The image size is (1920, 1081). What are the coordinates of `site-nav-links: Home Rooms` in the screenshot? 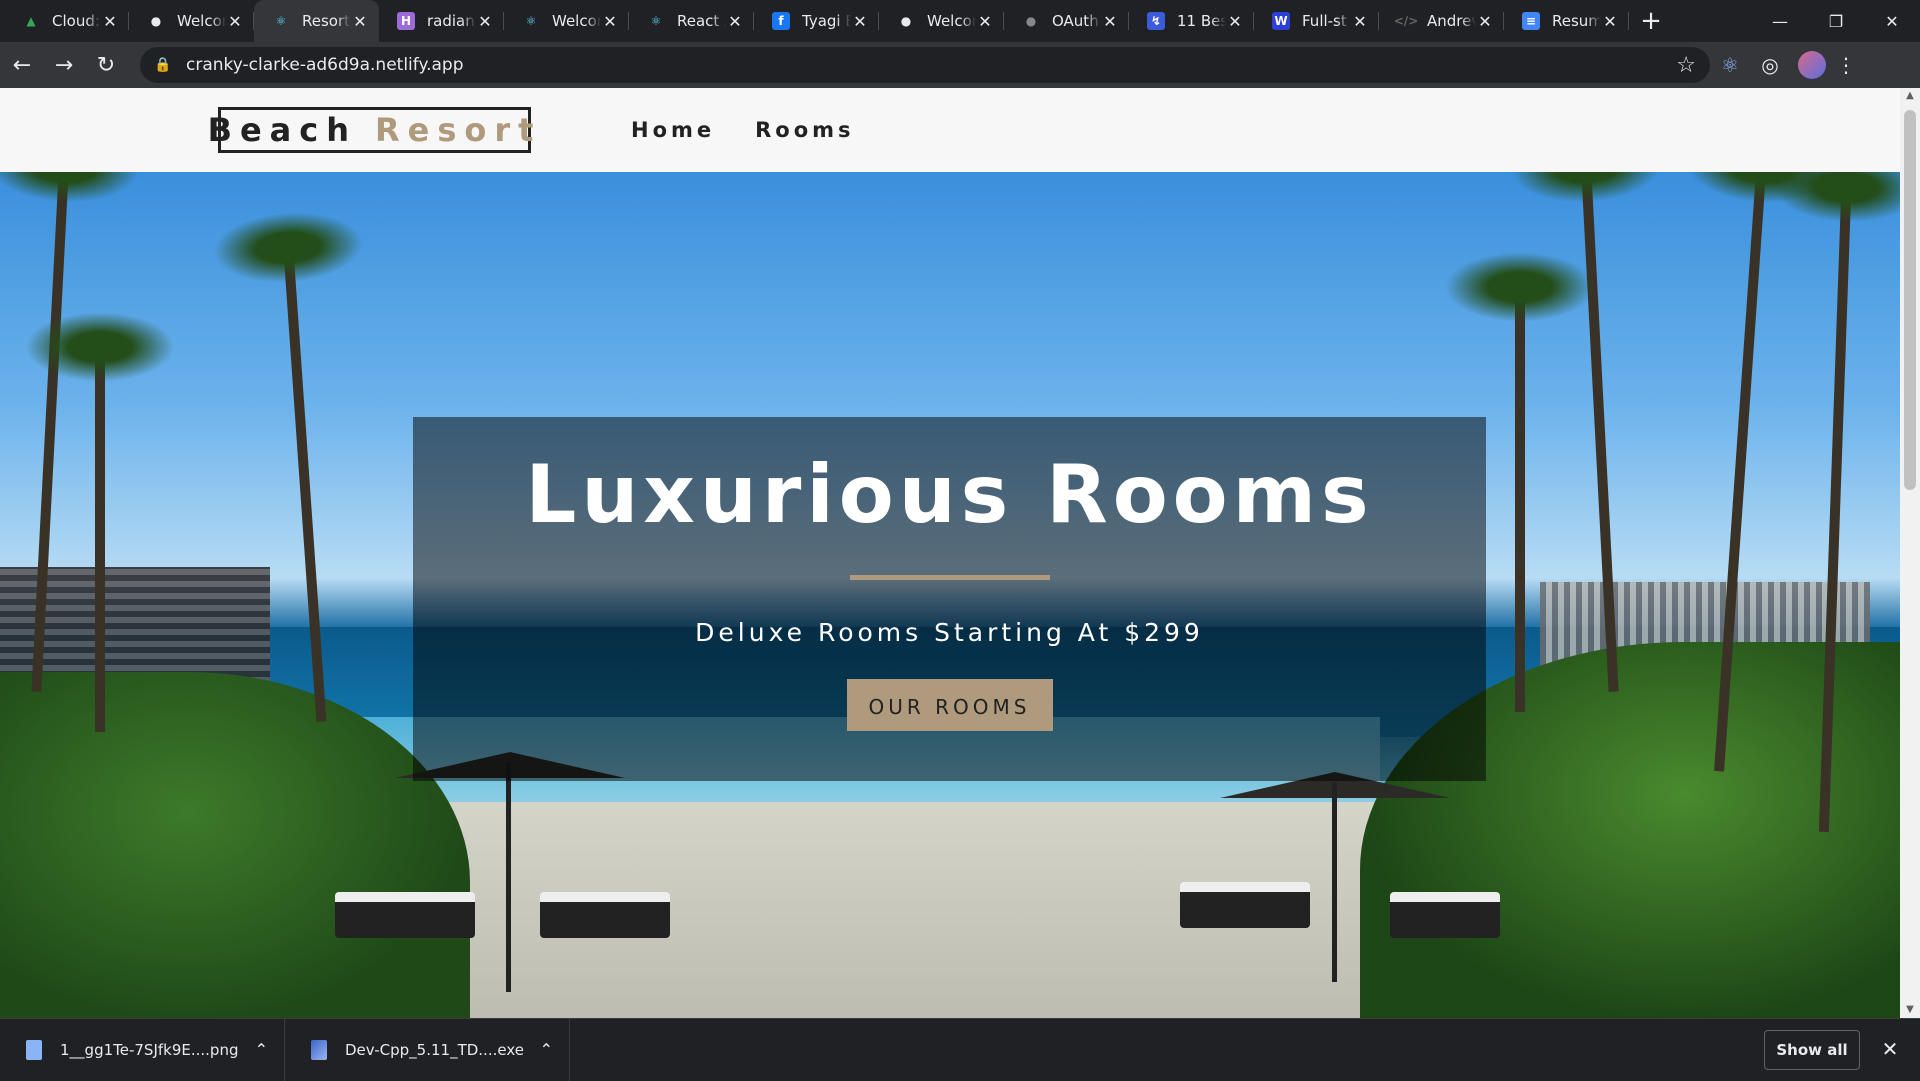 It's located at (763, 130).